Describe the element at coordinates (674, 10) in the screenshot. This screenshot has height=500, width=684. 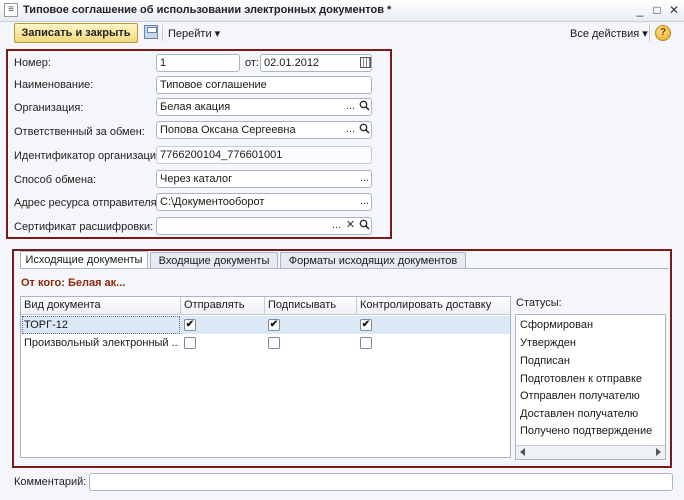
I see `close-button: ✕` at that location.